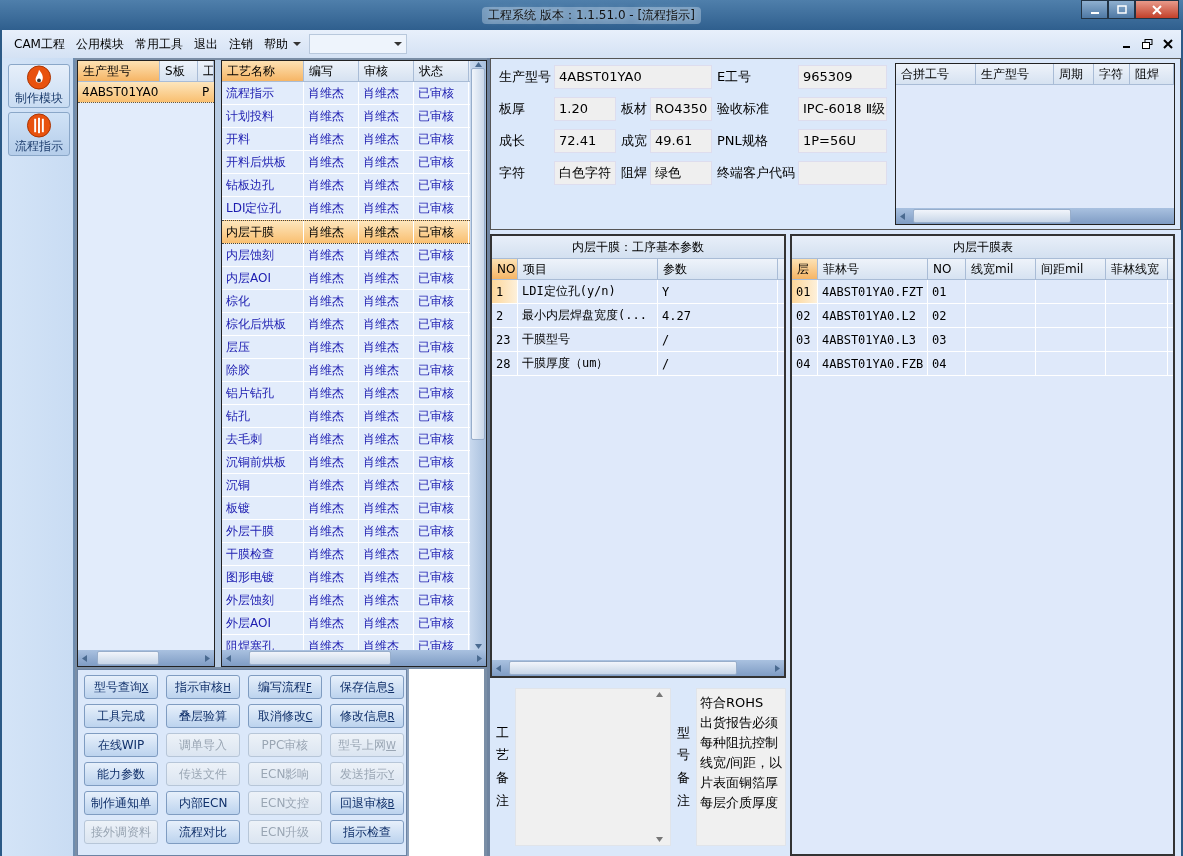 Image resolution: width=1183 pixels, height=856 pixels. What do you see at coordinates (588, 339) in the screenshot?
I see `table-cell: 干膜型号` at bounding box center [588, 339].